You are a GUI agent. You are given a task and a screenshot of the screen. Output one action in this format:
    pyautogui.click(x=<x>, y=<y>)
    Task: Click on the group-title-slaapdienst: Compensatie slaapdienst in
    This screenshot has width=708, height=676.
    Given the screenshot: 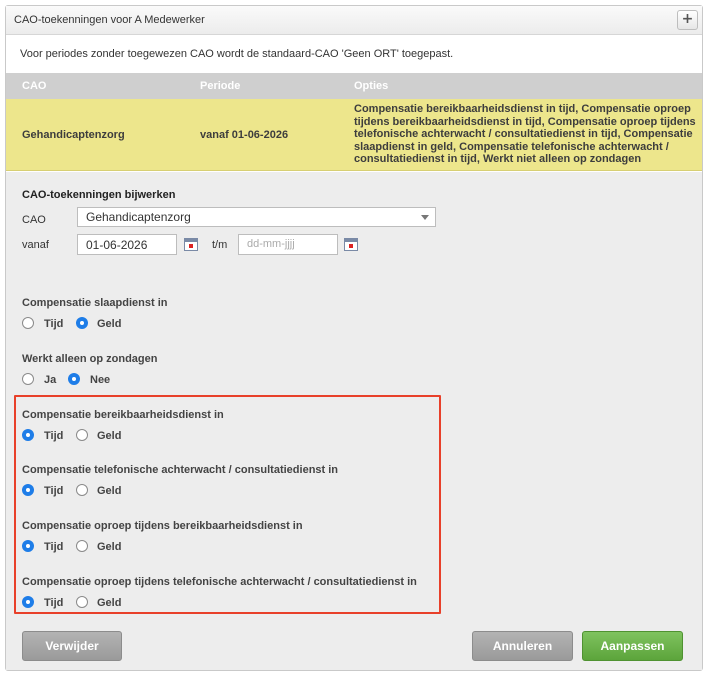 What is the action you would take?
    pyautogui.click(x=95, y=303)
    